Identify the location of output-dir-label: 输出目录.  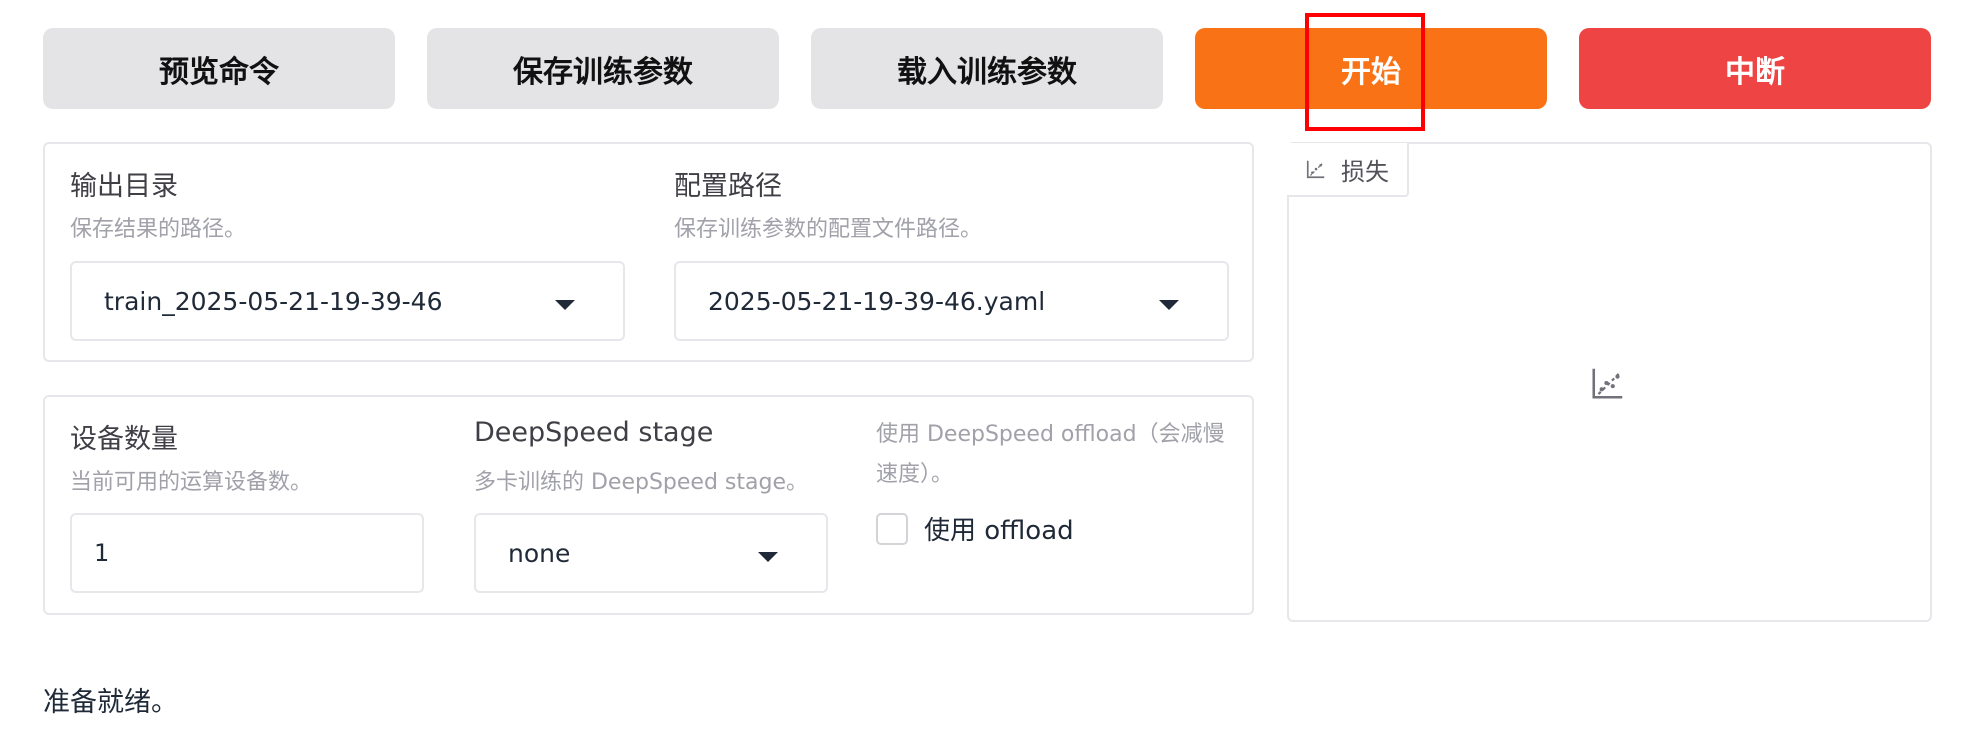
(124, 186).